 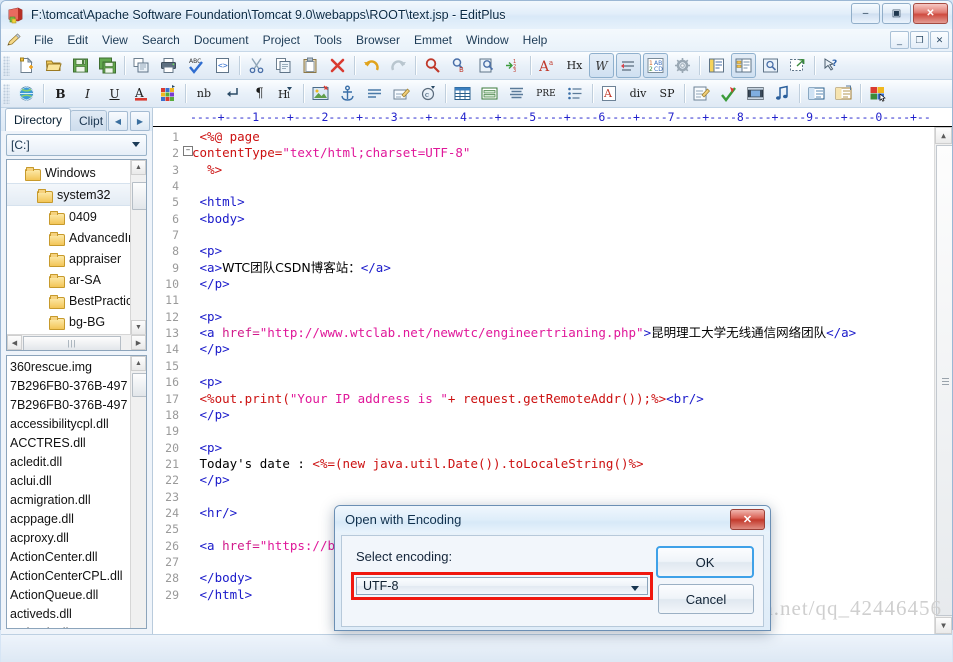 I want to click on nbsp-icon: nb, so click(x=204, y=93).